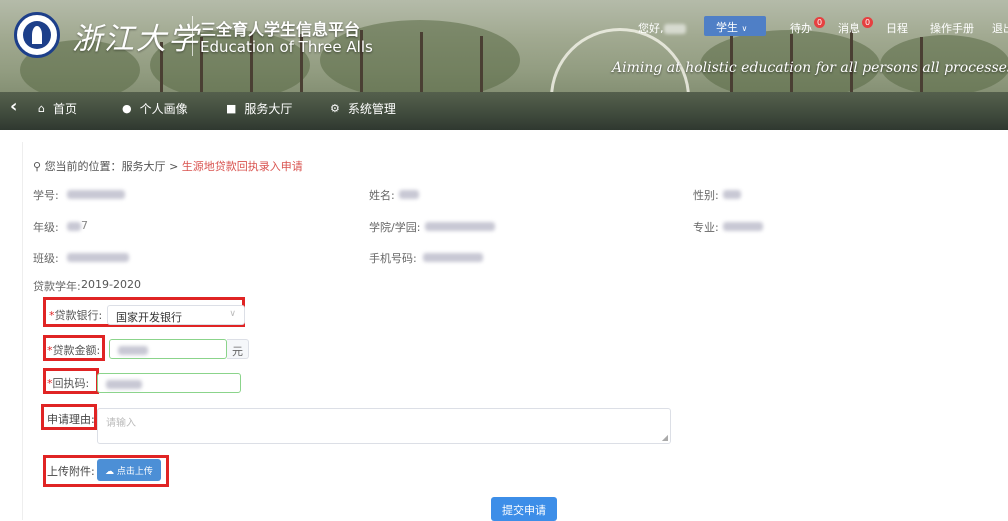 The height and width of the screenshot is (521, 1008). I want to click on major-label: 专业:, so click(706, 227).